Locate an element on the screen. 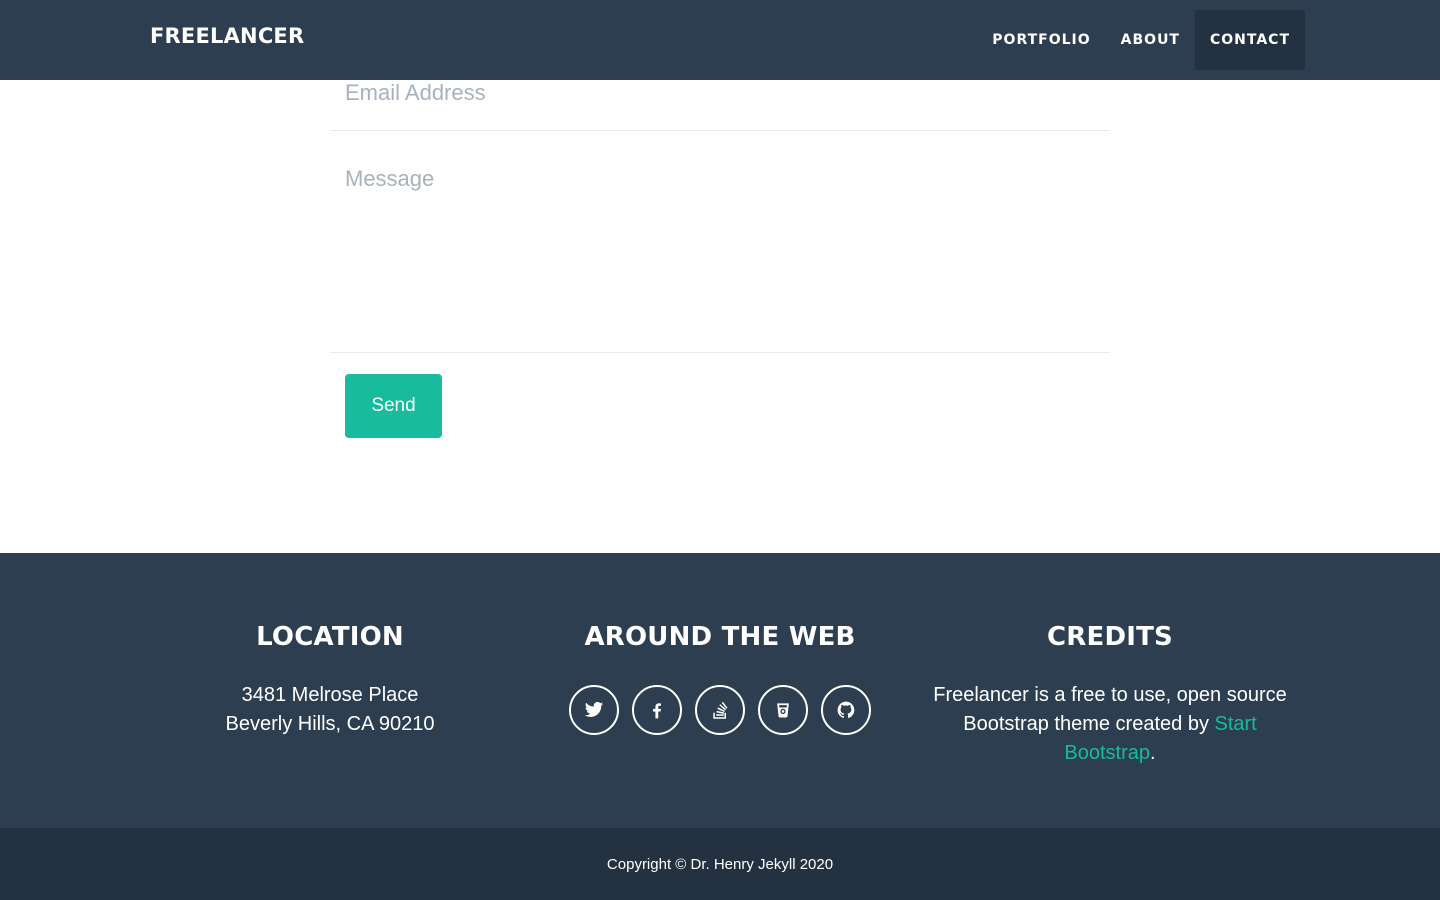  email-field is located at coordinates (720, 93).